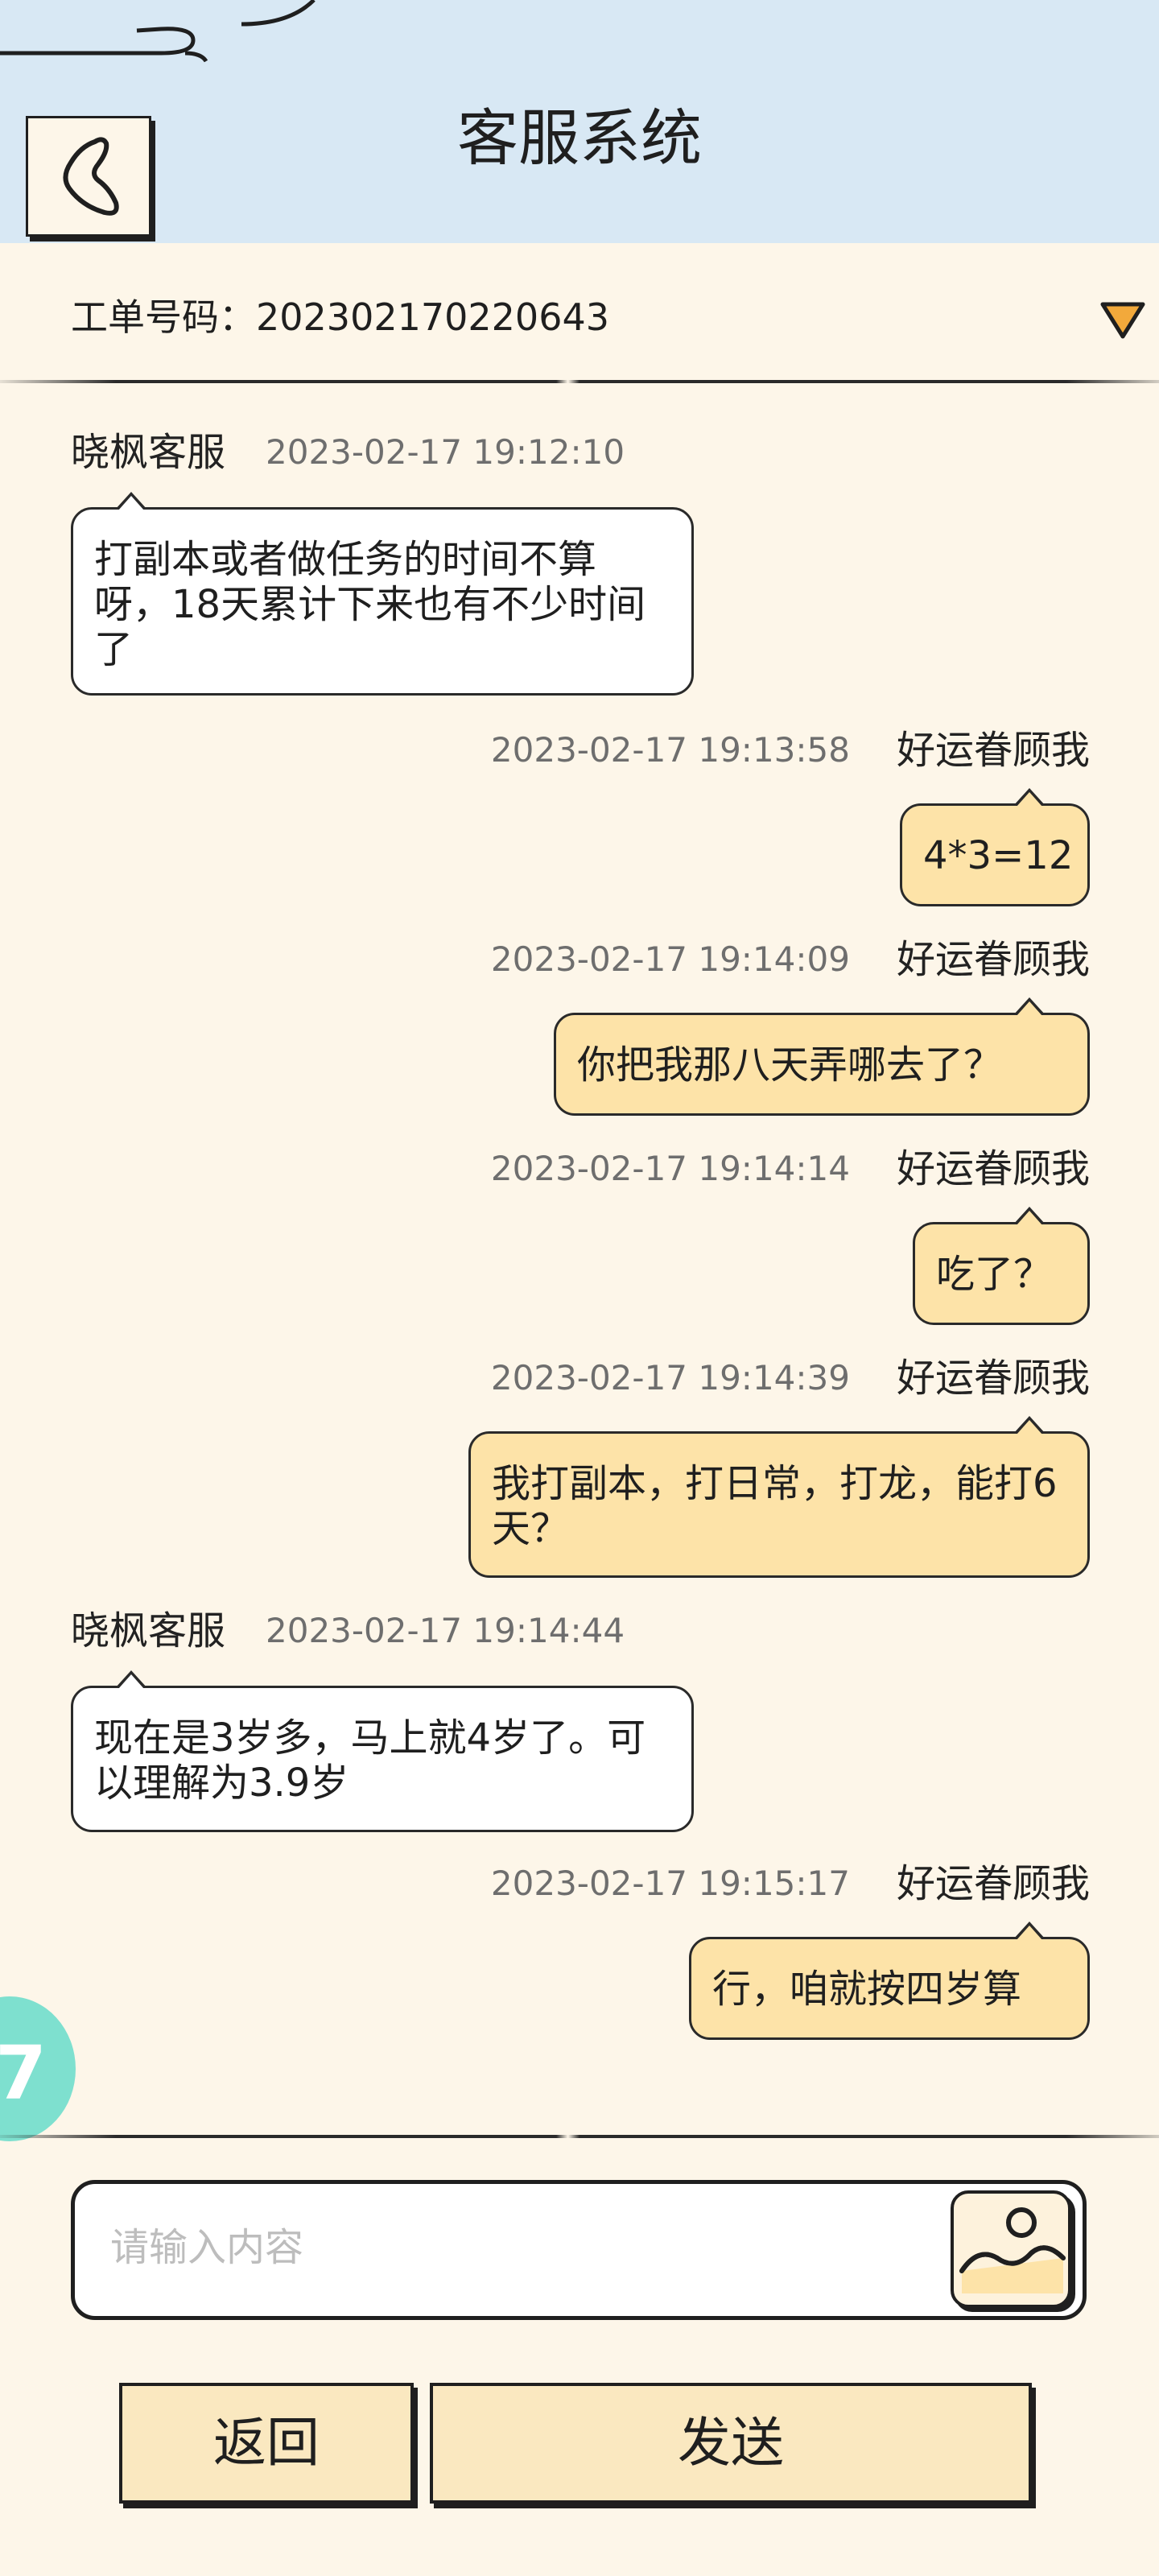 Image resolution: width=1159 pixels, height=2576 pixels. Describe the element at coordinates (670, 750) in the screenshot. I see `message-time: 2023-02-17 19:13:58` at that location.